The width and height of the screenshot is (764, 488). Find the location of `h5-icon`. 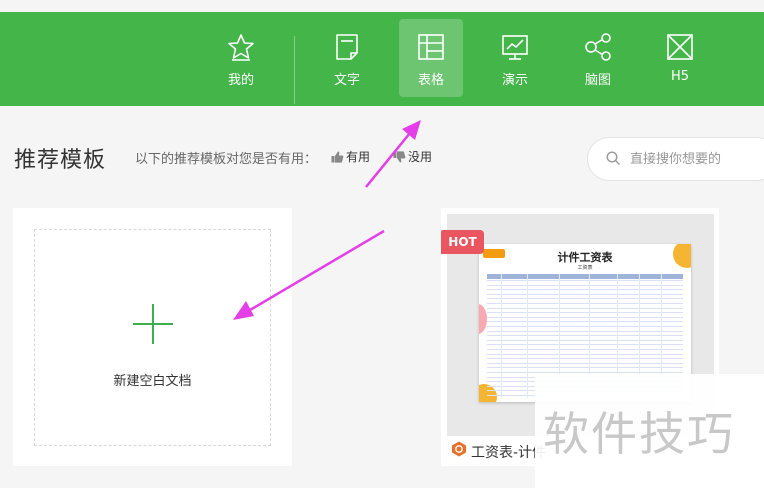

h5-icon is located at coordinates (680, 47).